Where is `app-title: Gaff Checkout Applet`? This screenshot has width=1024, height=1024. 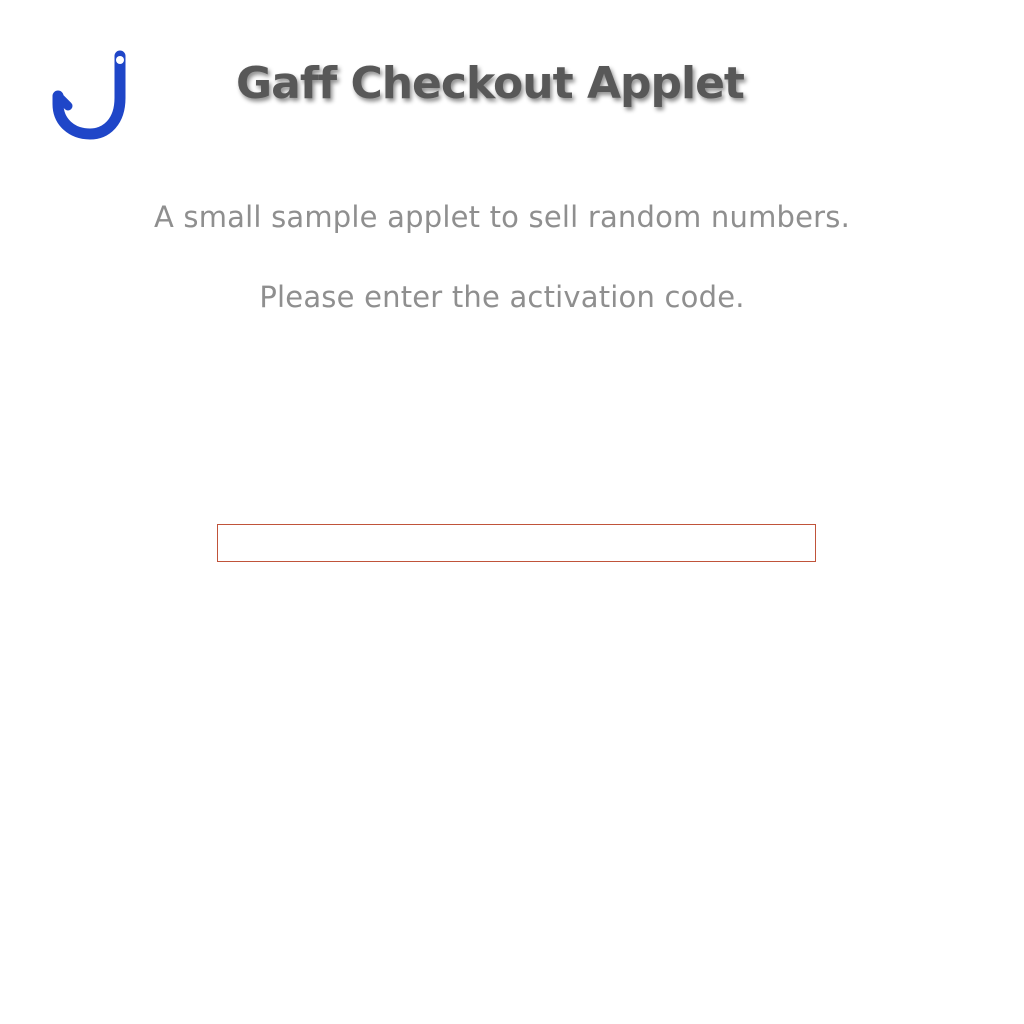 app-title: Gaff Checkout Applet is located at coordinates (490, 83).